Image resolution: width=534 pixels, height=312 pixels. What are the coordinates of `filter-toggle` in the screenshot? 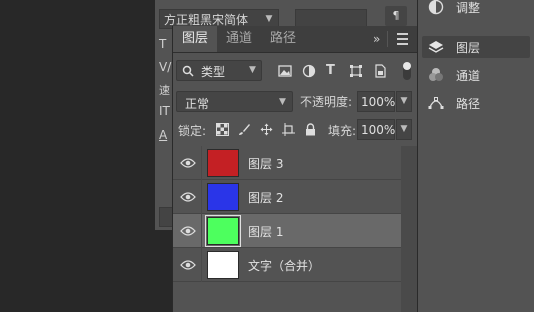 It's located at (407, 71).